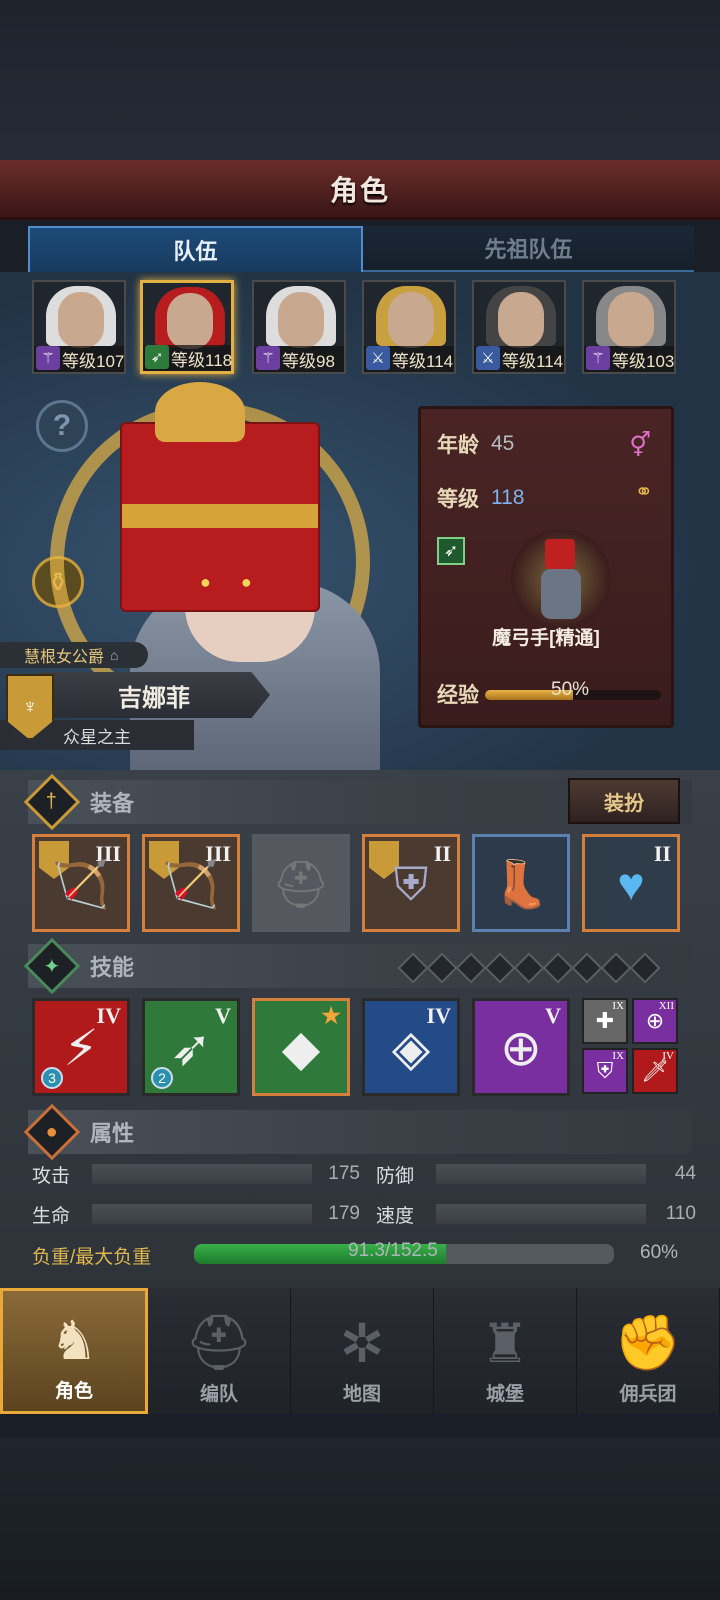 This screenshot has width=720, height=1600. I want to click on ring-icon: ⚭, so click(644, 492).